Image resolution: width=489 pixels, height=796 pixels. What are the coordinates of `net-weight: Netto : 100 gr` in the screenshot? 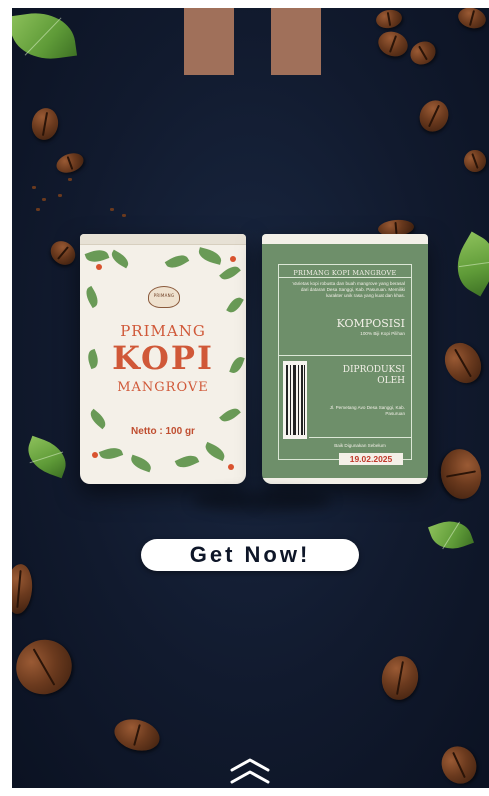 It's located at (163, 431).